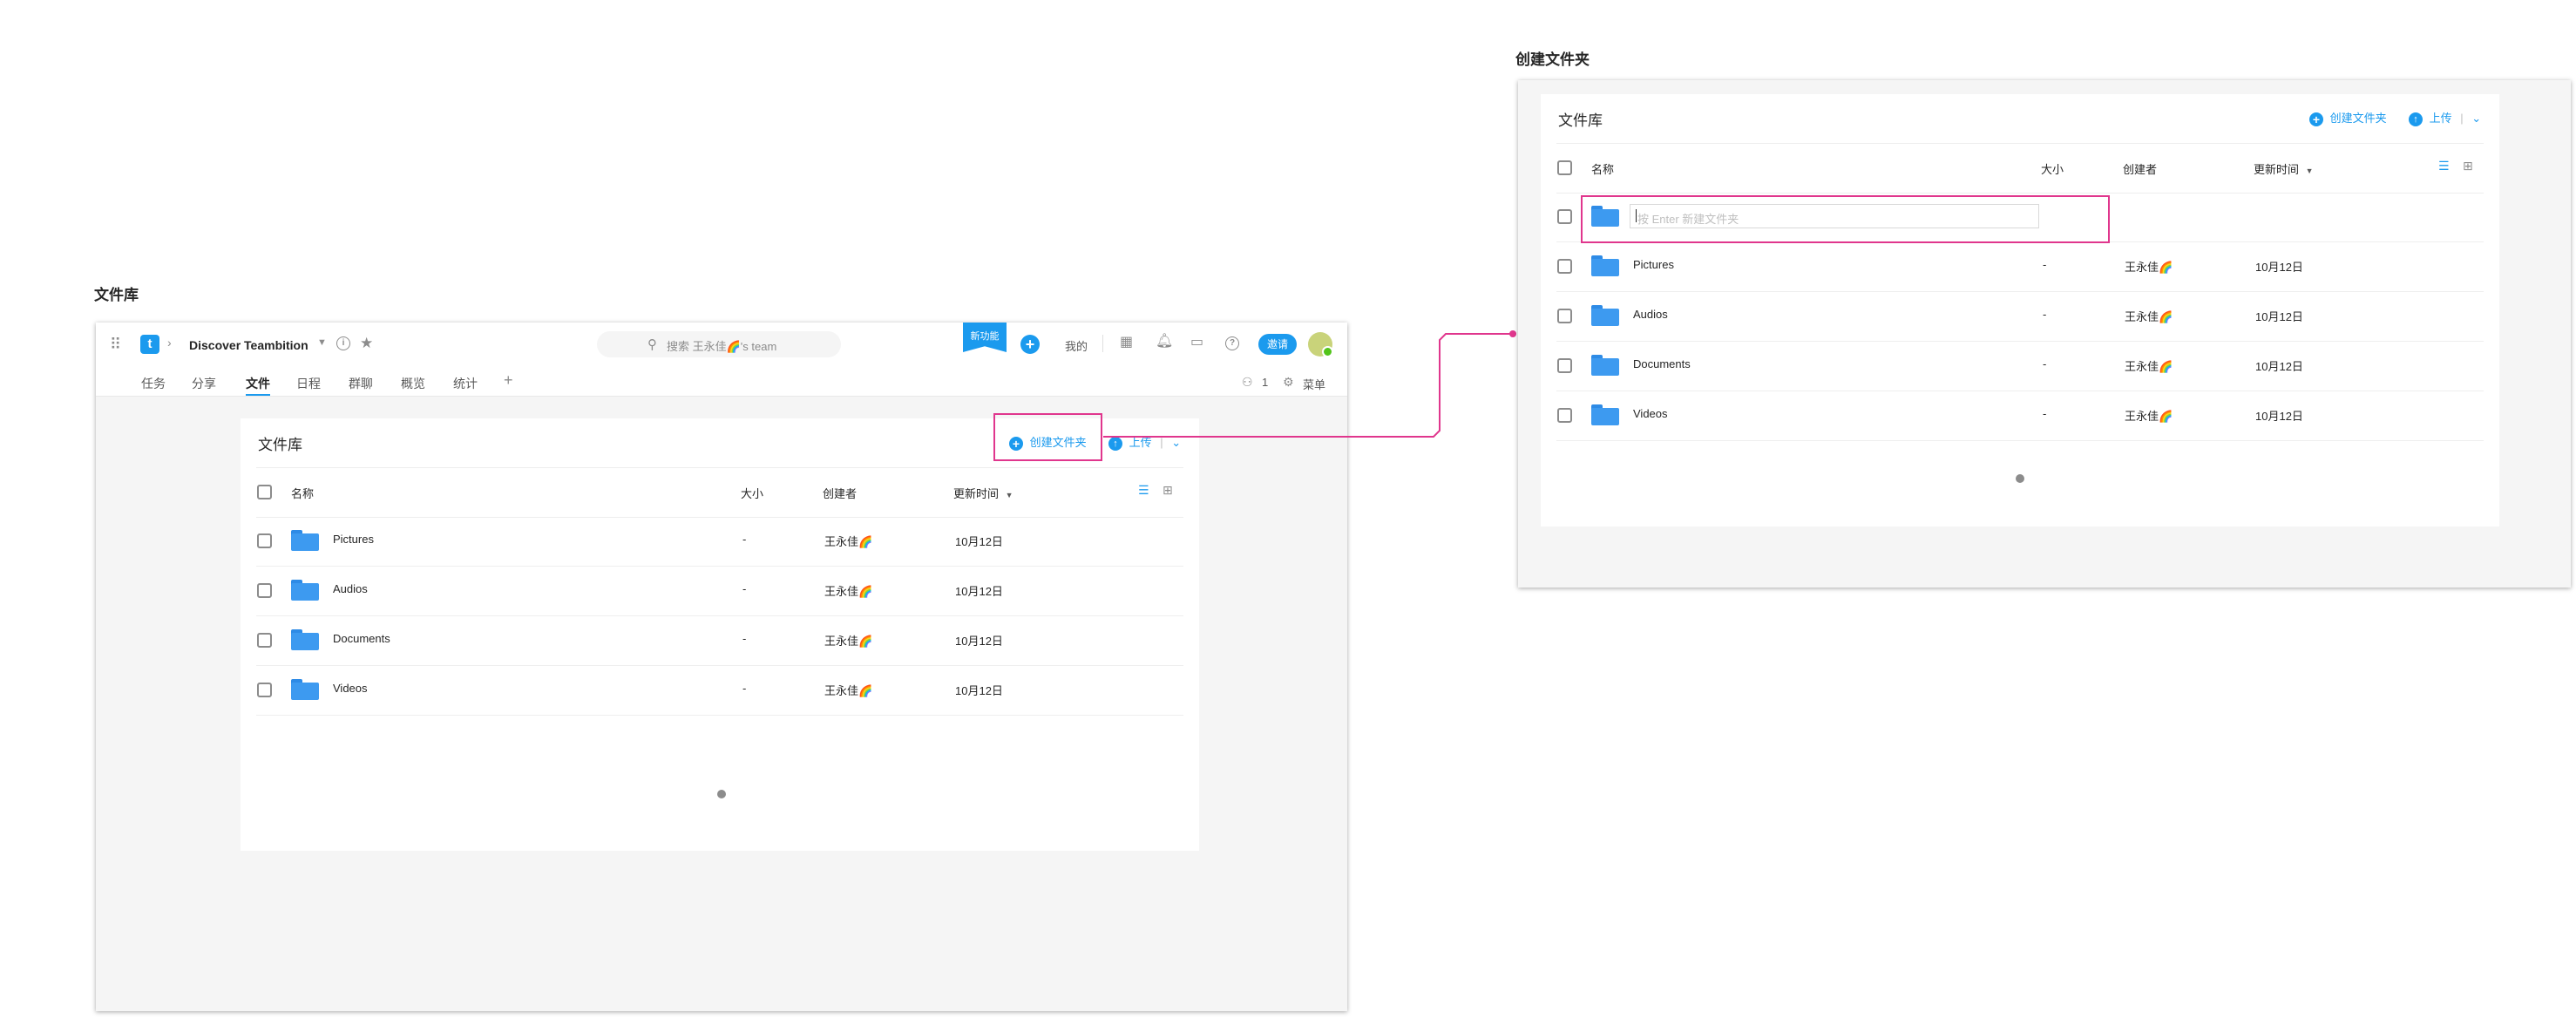 Image resolution: width=2576 pixels, height=1019 pixels. What do you see at coordinates (1565, 167) in the screenshot?
I see `select-all-checkbox` at bounding box center [1565, 167].